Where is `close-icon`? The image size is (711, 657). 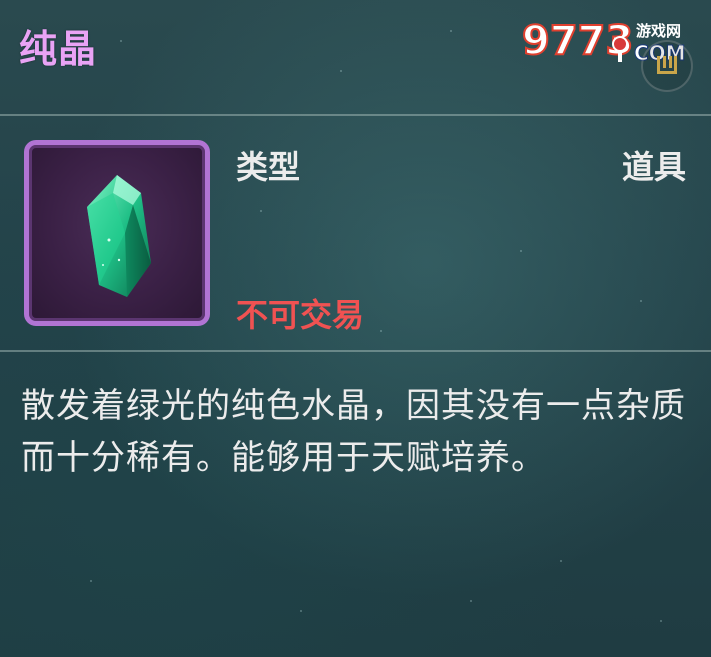
close-icon is located at coordinates (667, 65).